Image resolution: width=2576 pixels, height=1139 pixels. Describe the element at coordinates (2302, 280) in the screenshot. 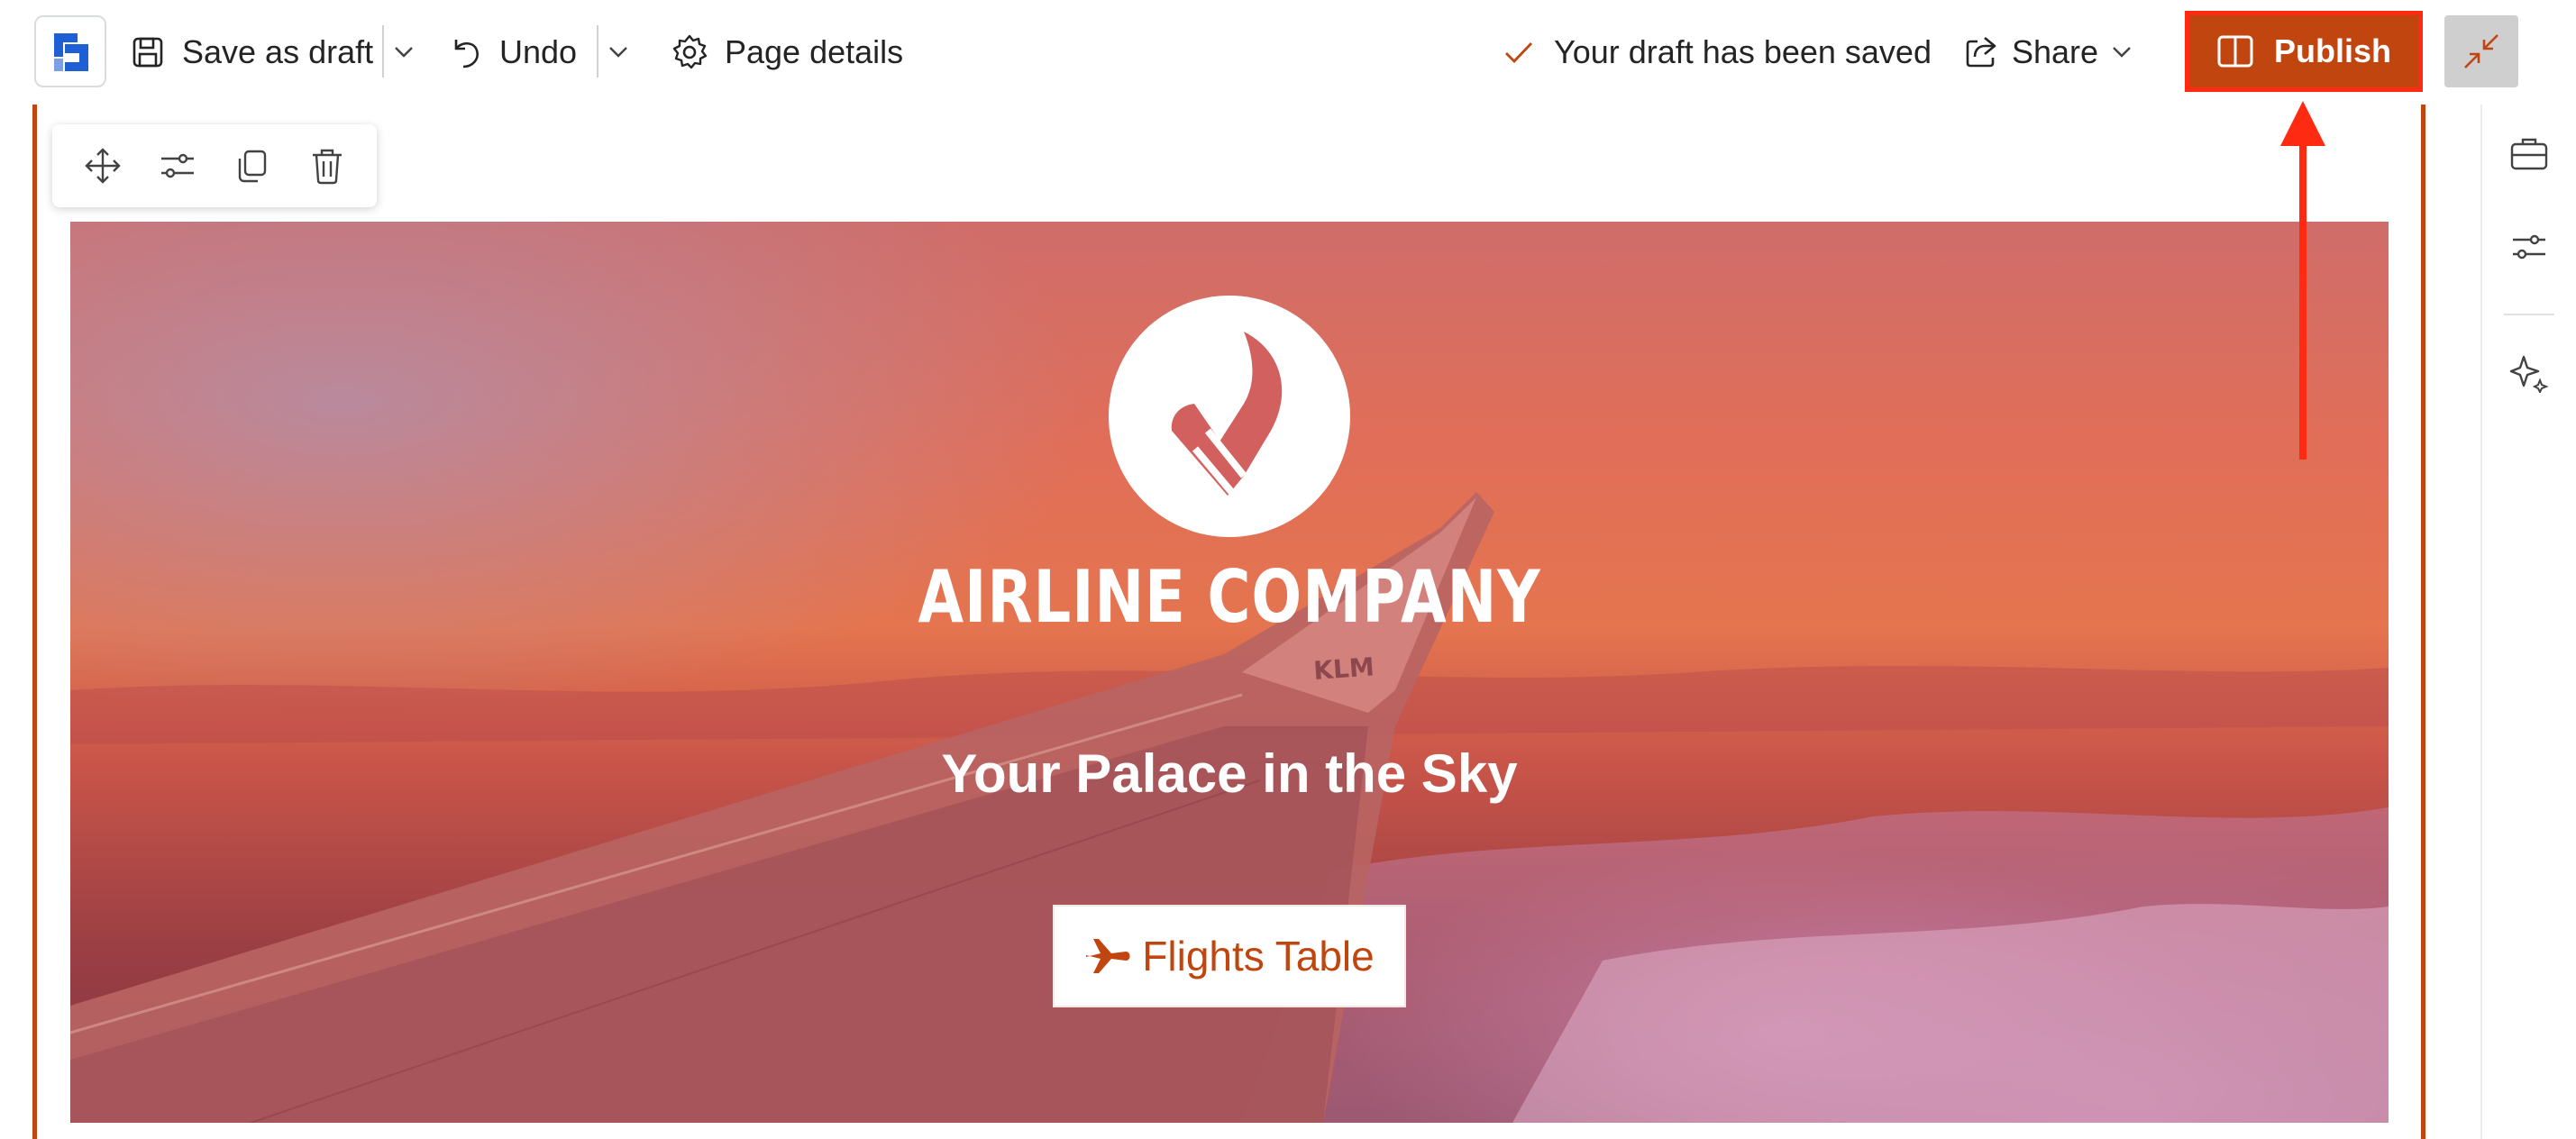

I see `annotation-arrow-icon` at that location.